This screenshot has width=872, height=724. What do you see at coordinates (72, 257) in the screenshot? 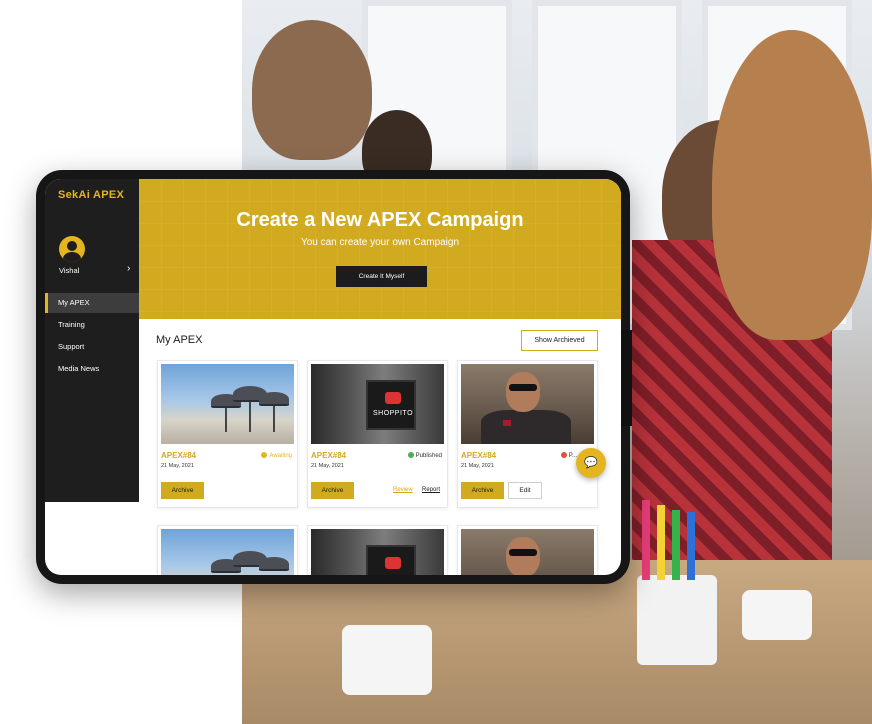
I see `avatar-body` at bounding box center [72, 257].